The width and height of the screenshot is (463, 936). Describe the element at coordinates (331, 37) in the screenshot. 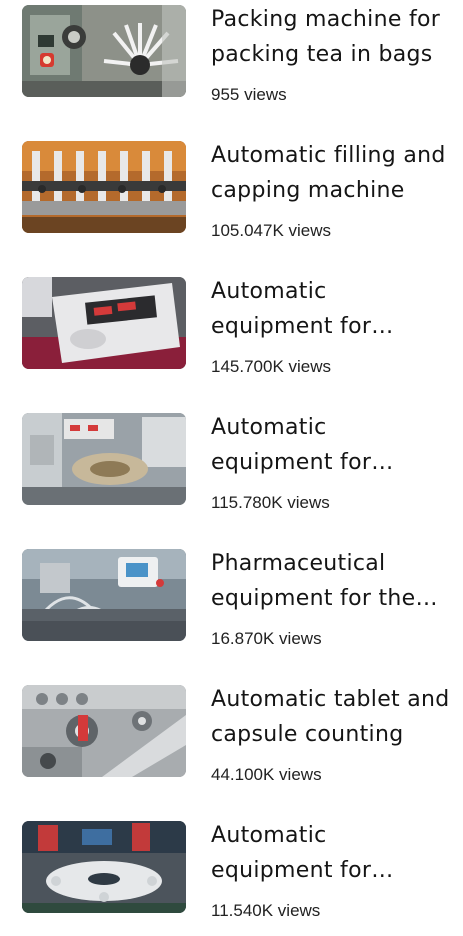

I see `video-title: Packing machine for packing tea in bags` at that location.